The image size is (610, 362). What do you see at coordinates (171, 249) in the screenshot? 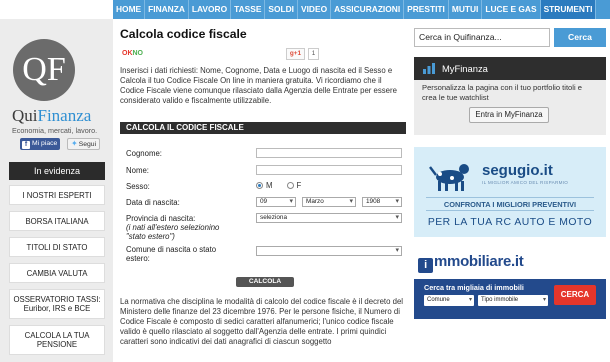
I see `comune-label-1: Comune di nascita o stato` at bounding box center [171, 249].